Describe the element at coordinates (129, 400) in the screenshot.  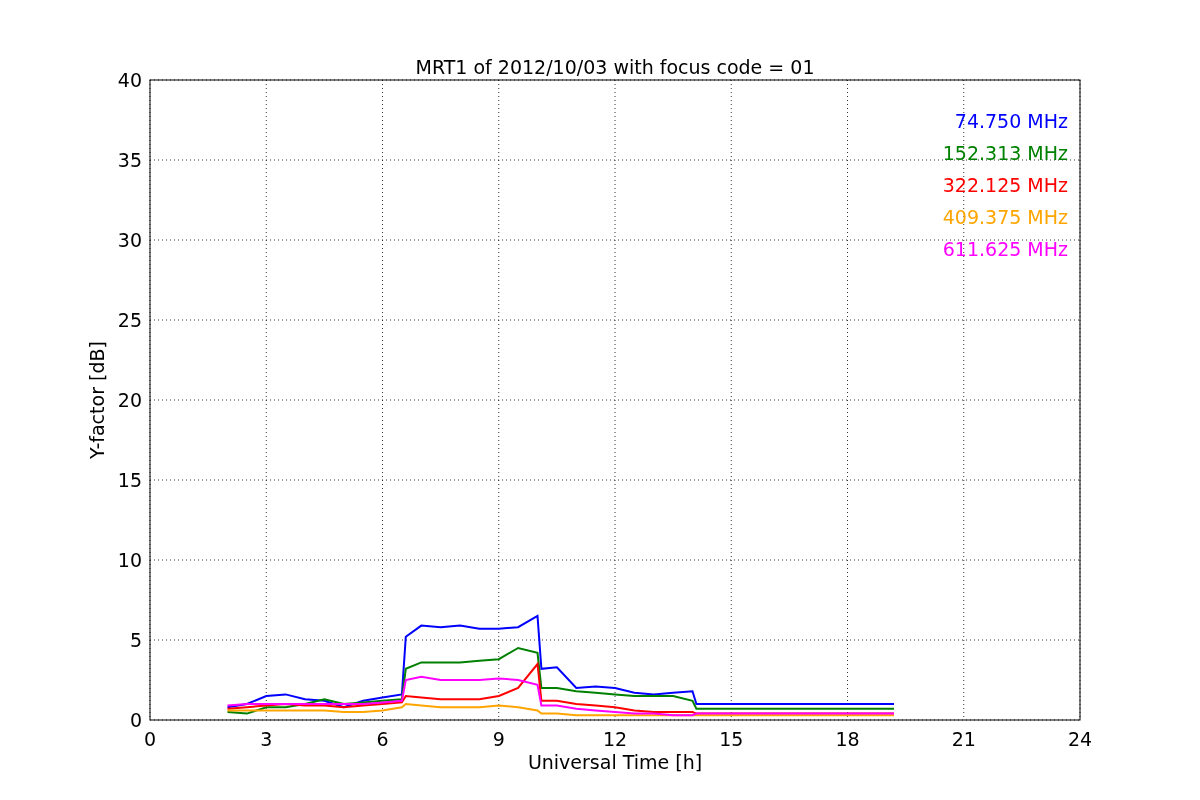
I see `y-tick-label: 20` at that location.